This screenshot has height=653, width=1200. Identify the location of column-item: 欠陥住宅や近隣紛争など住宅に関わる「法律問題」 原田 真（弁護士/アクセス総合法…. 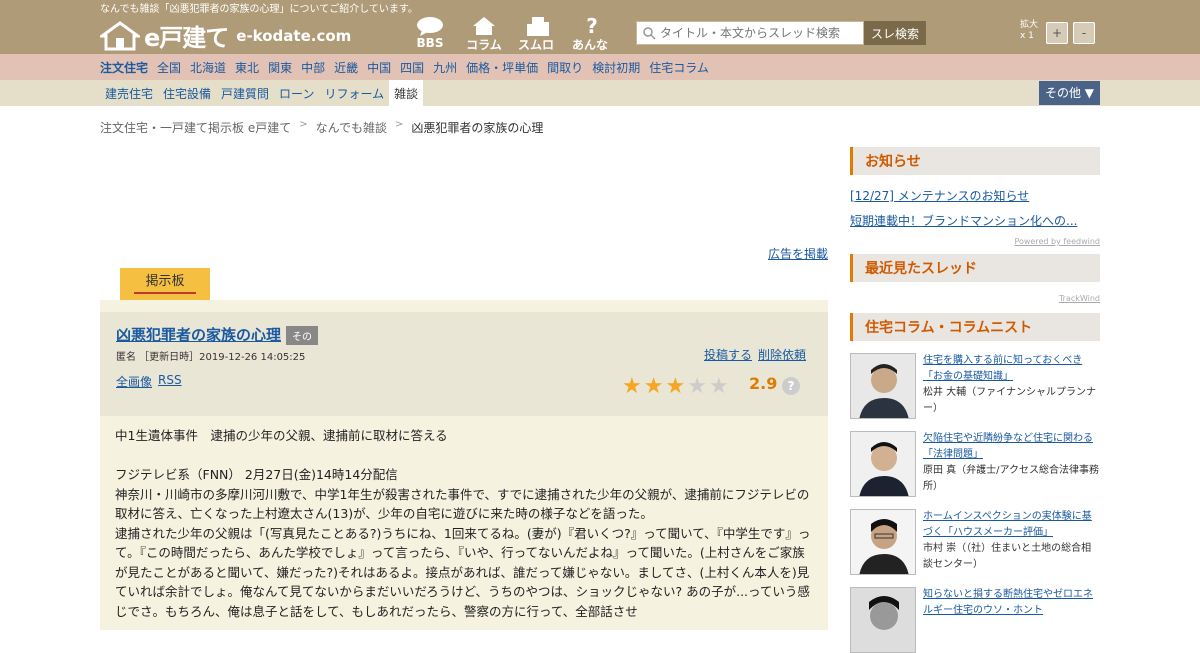
(975, 464).